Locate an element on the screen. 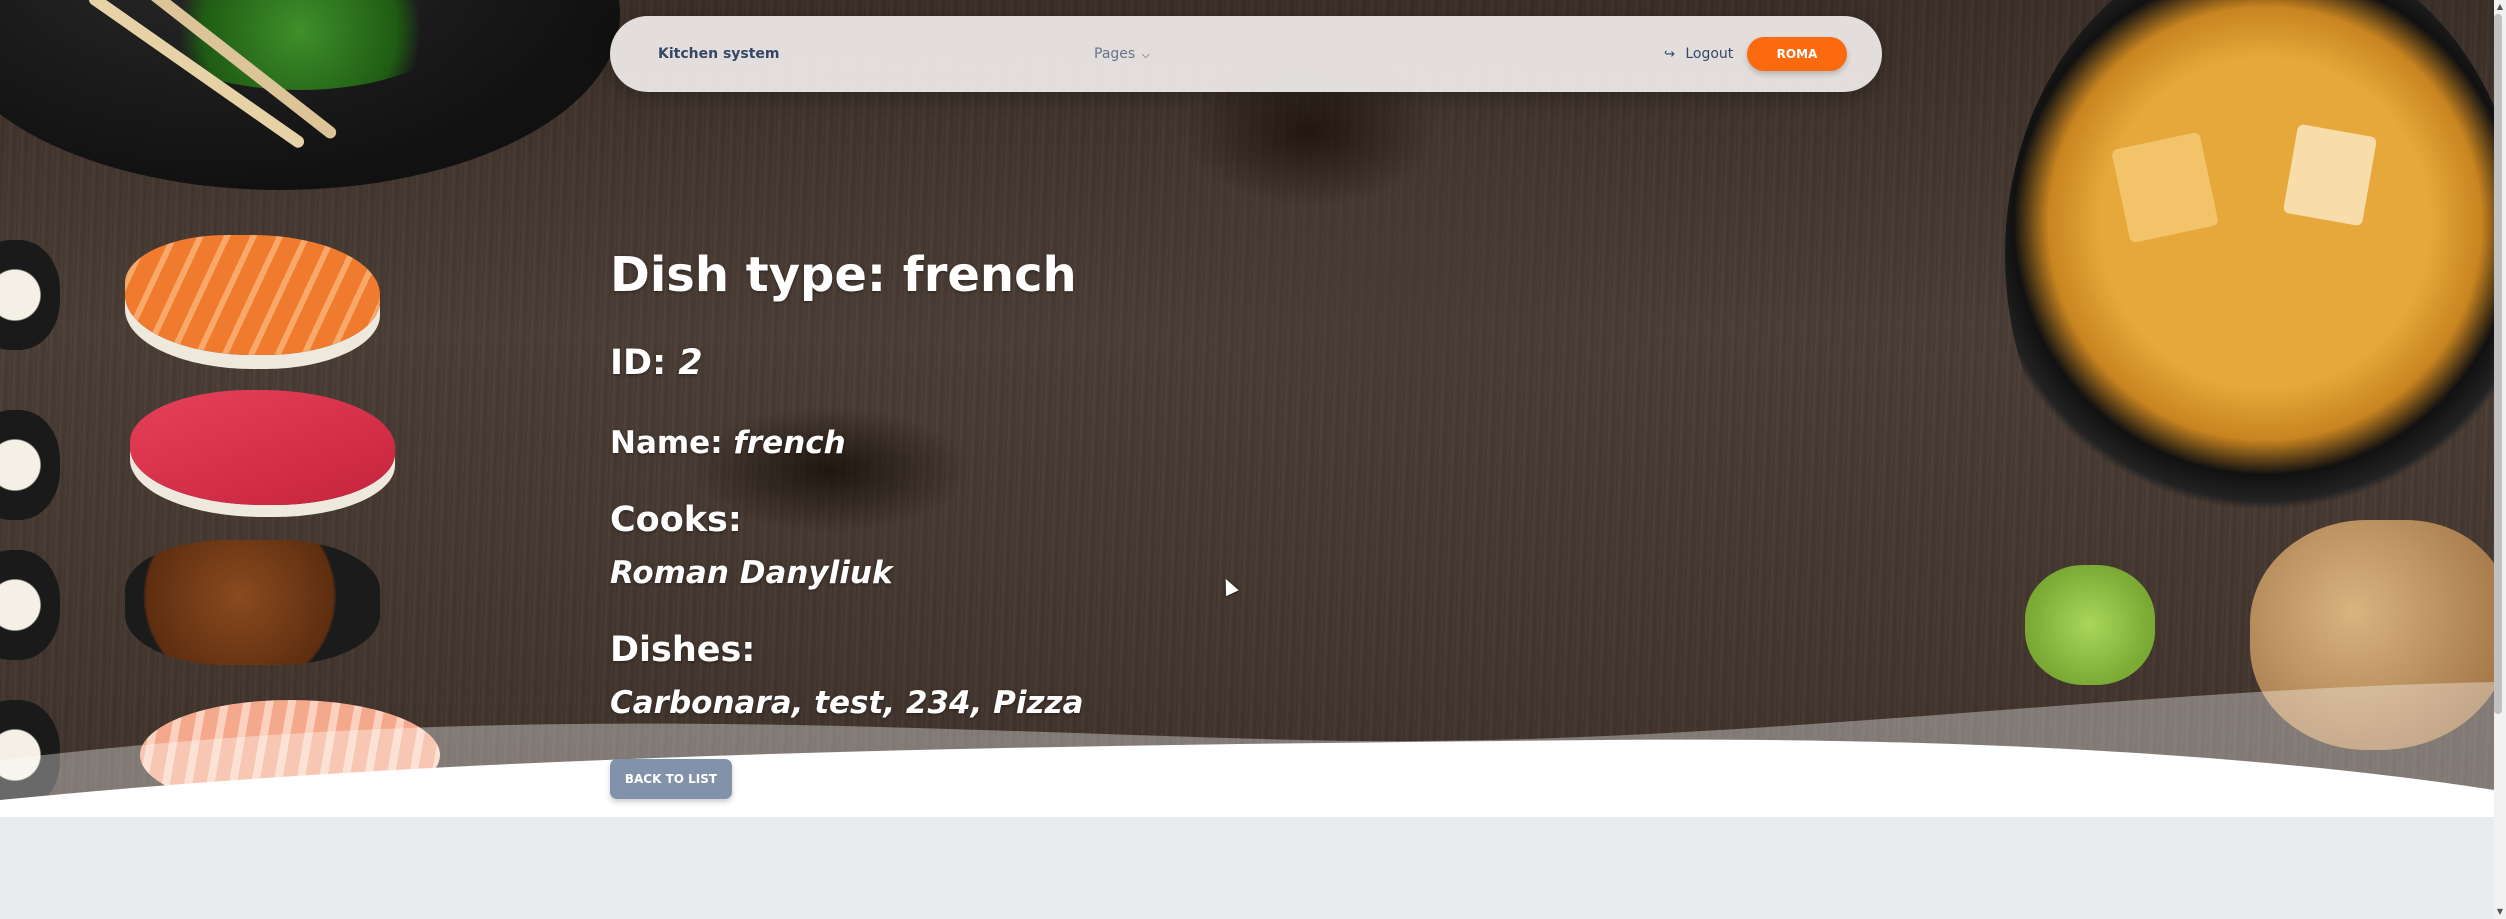  scroll-up-icon: ▲ is located at coordinates (2500, 7).